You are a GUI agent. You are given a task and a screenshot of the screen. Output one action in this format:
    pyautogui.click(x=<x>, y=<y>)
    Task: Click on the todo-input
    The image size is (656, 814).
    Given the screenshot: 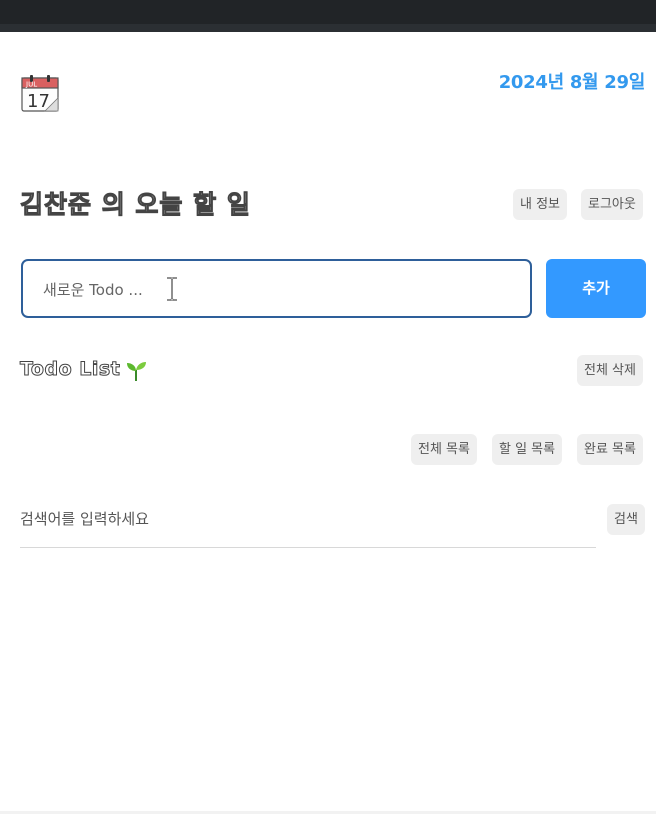 What is the action you would take?
    pyautogui.click(x=278, y=290)
    